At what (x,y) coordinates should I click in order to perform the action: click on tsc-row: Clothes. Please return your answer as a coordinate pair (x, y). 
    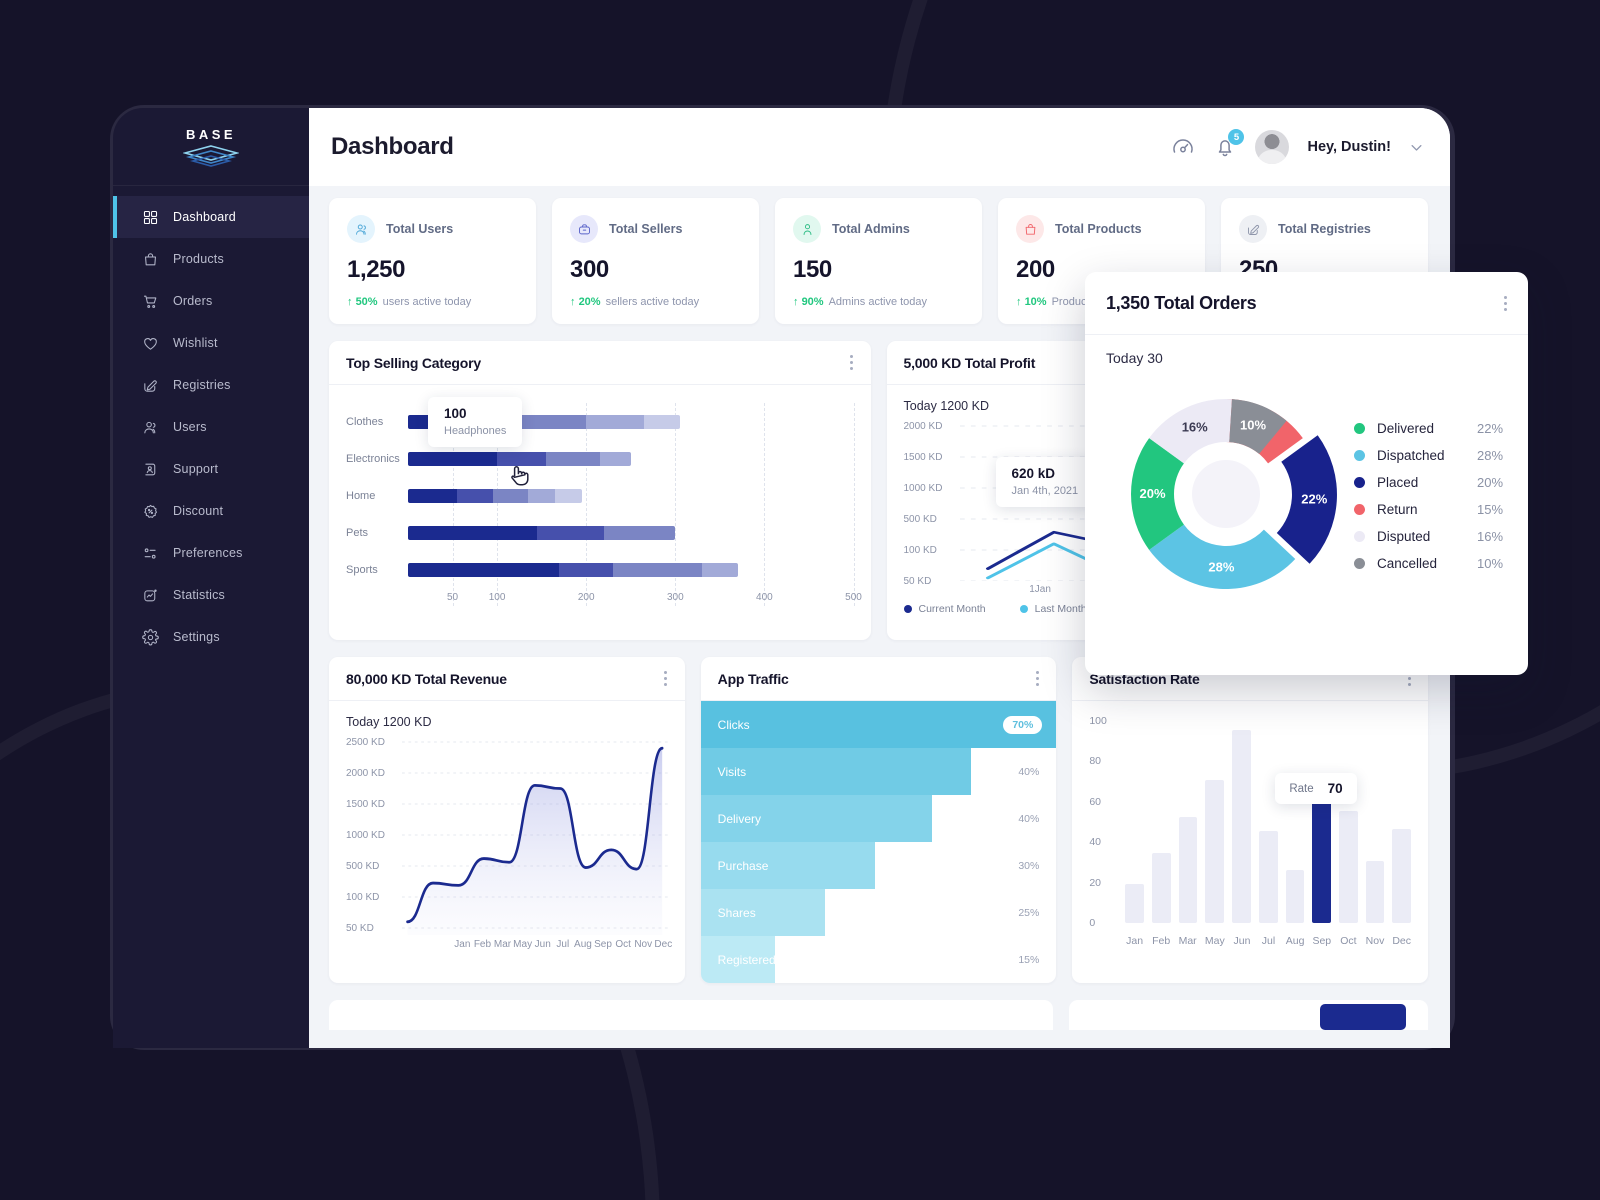
    Looking at the image, I should click on (600, 421).